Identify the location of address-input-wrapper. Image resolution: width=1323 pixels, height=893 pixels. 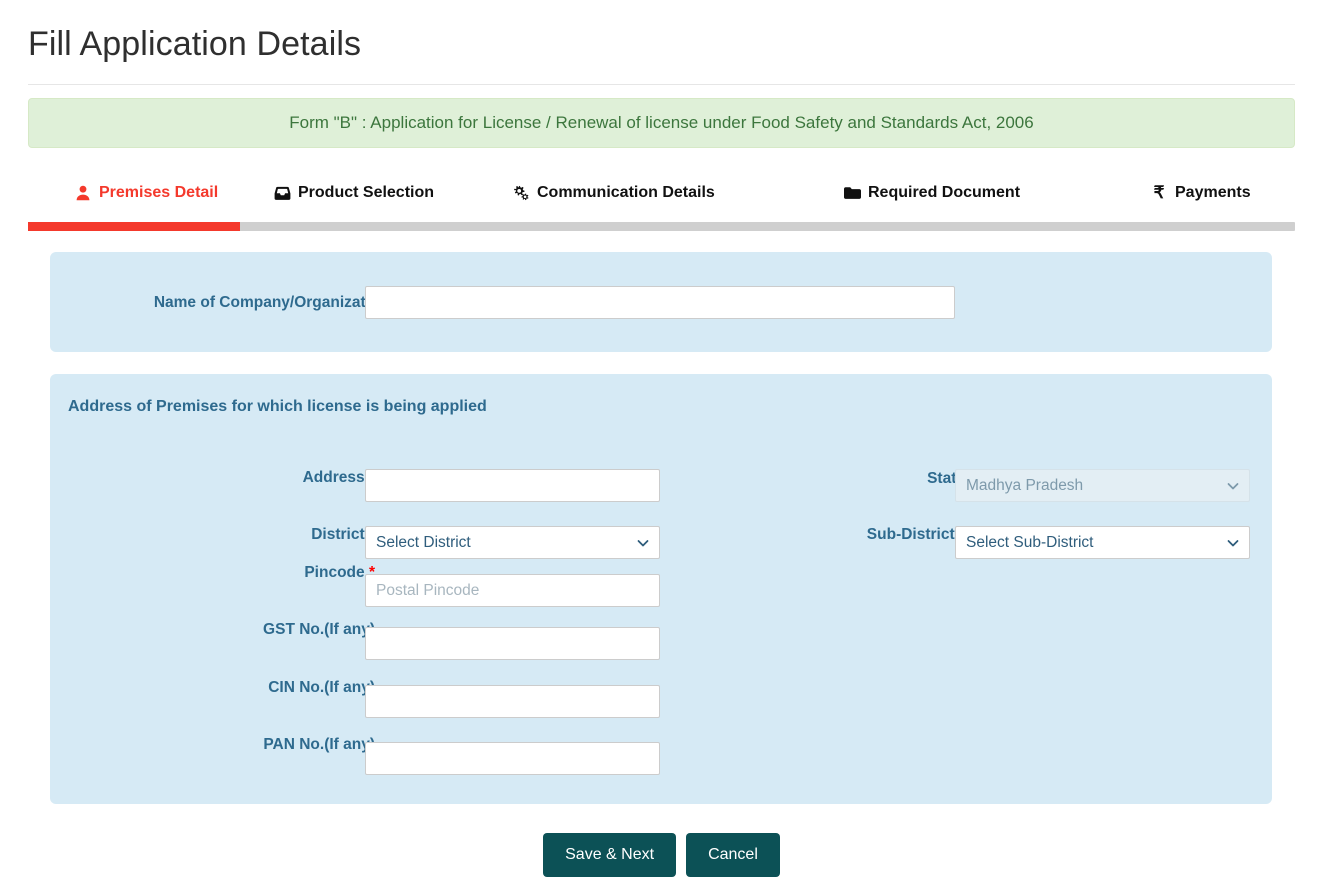
(512, 485).